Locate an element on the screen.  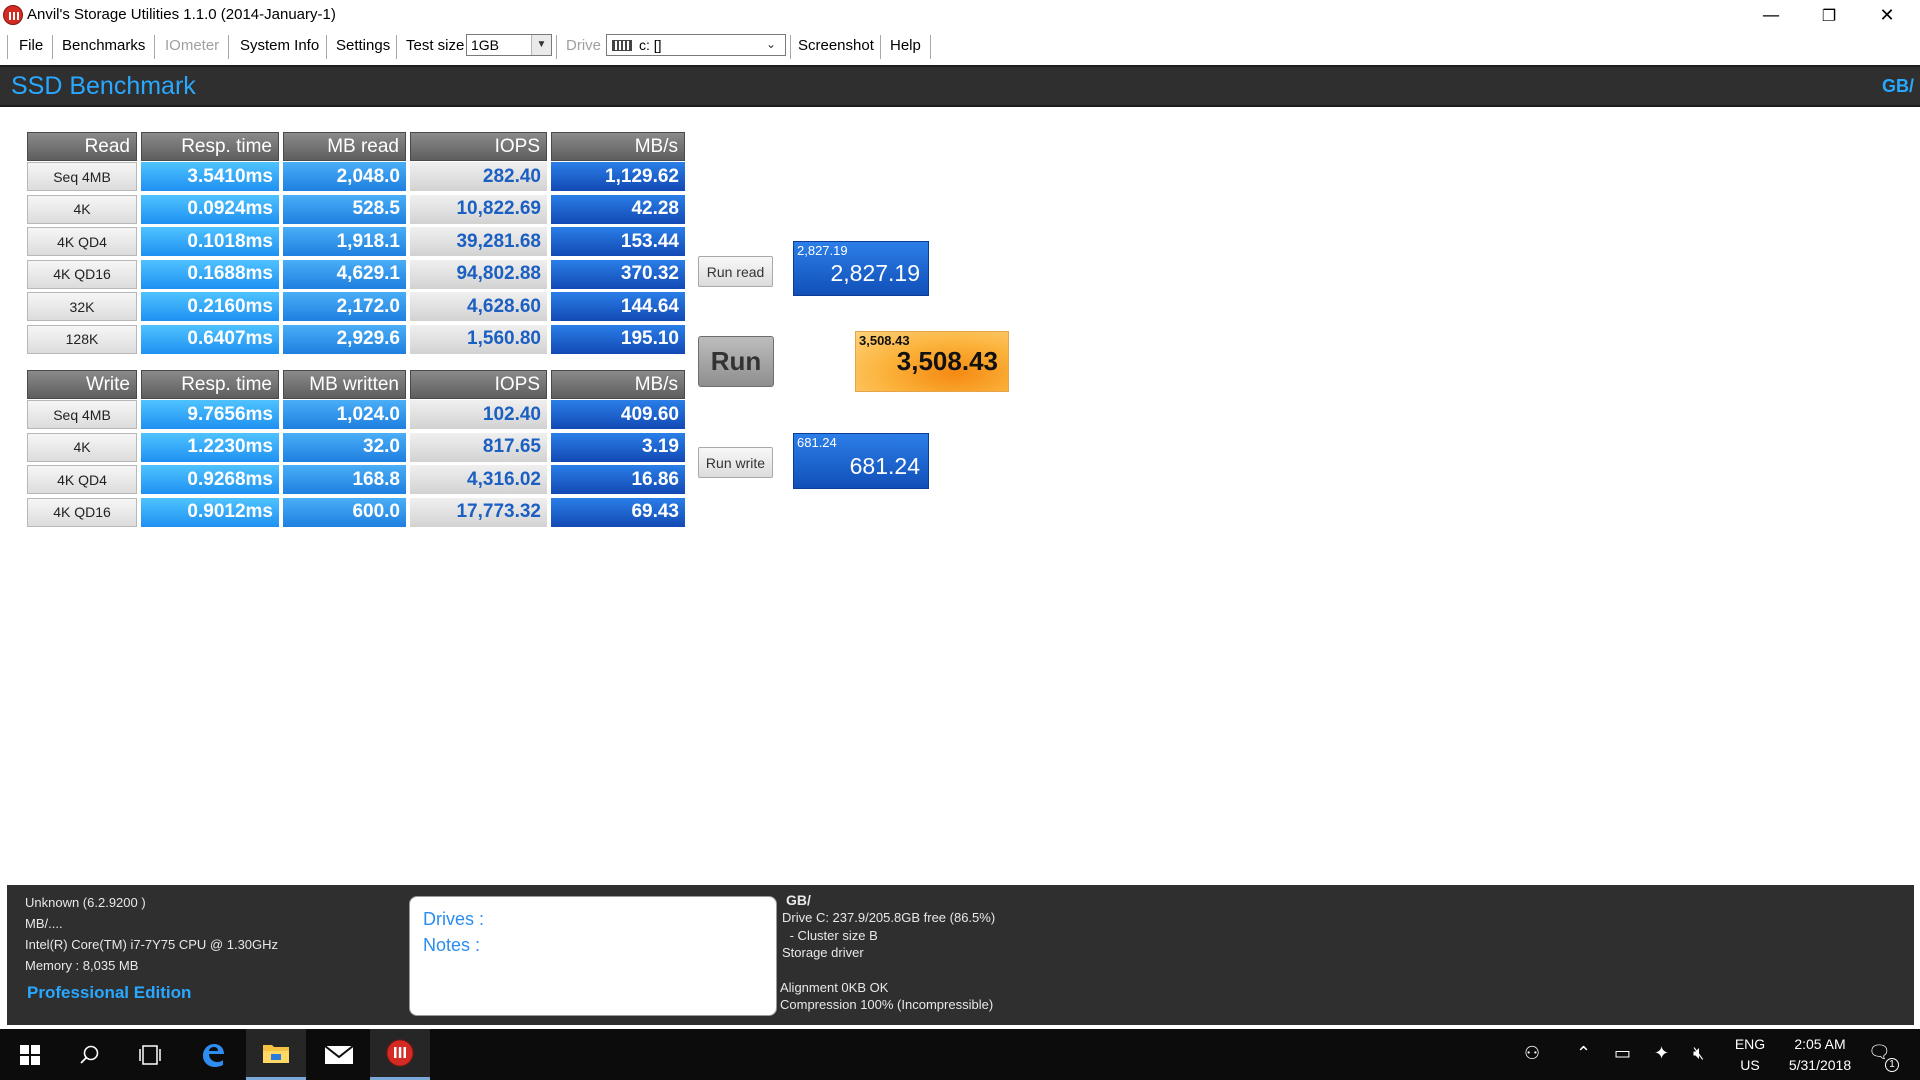
read-header-resp: Resp. time is located at coordinates (210, 146).